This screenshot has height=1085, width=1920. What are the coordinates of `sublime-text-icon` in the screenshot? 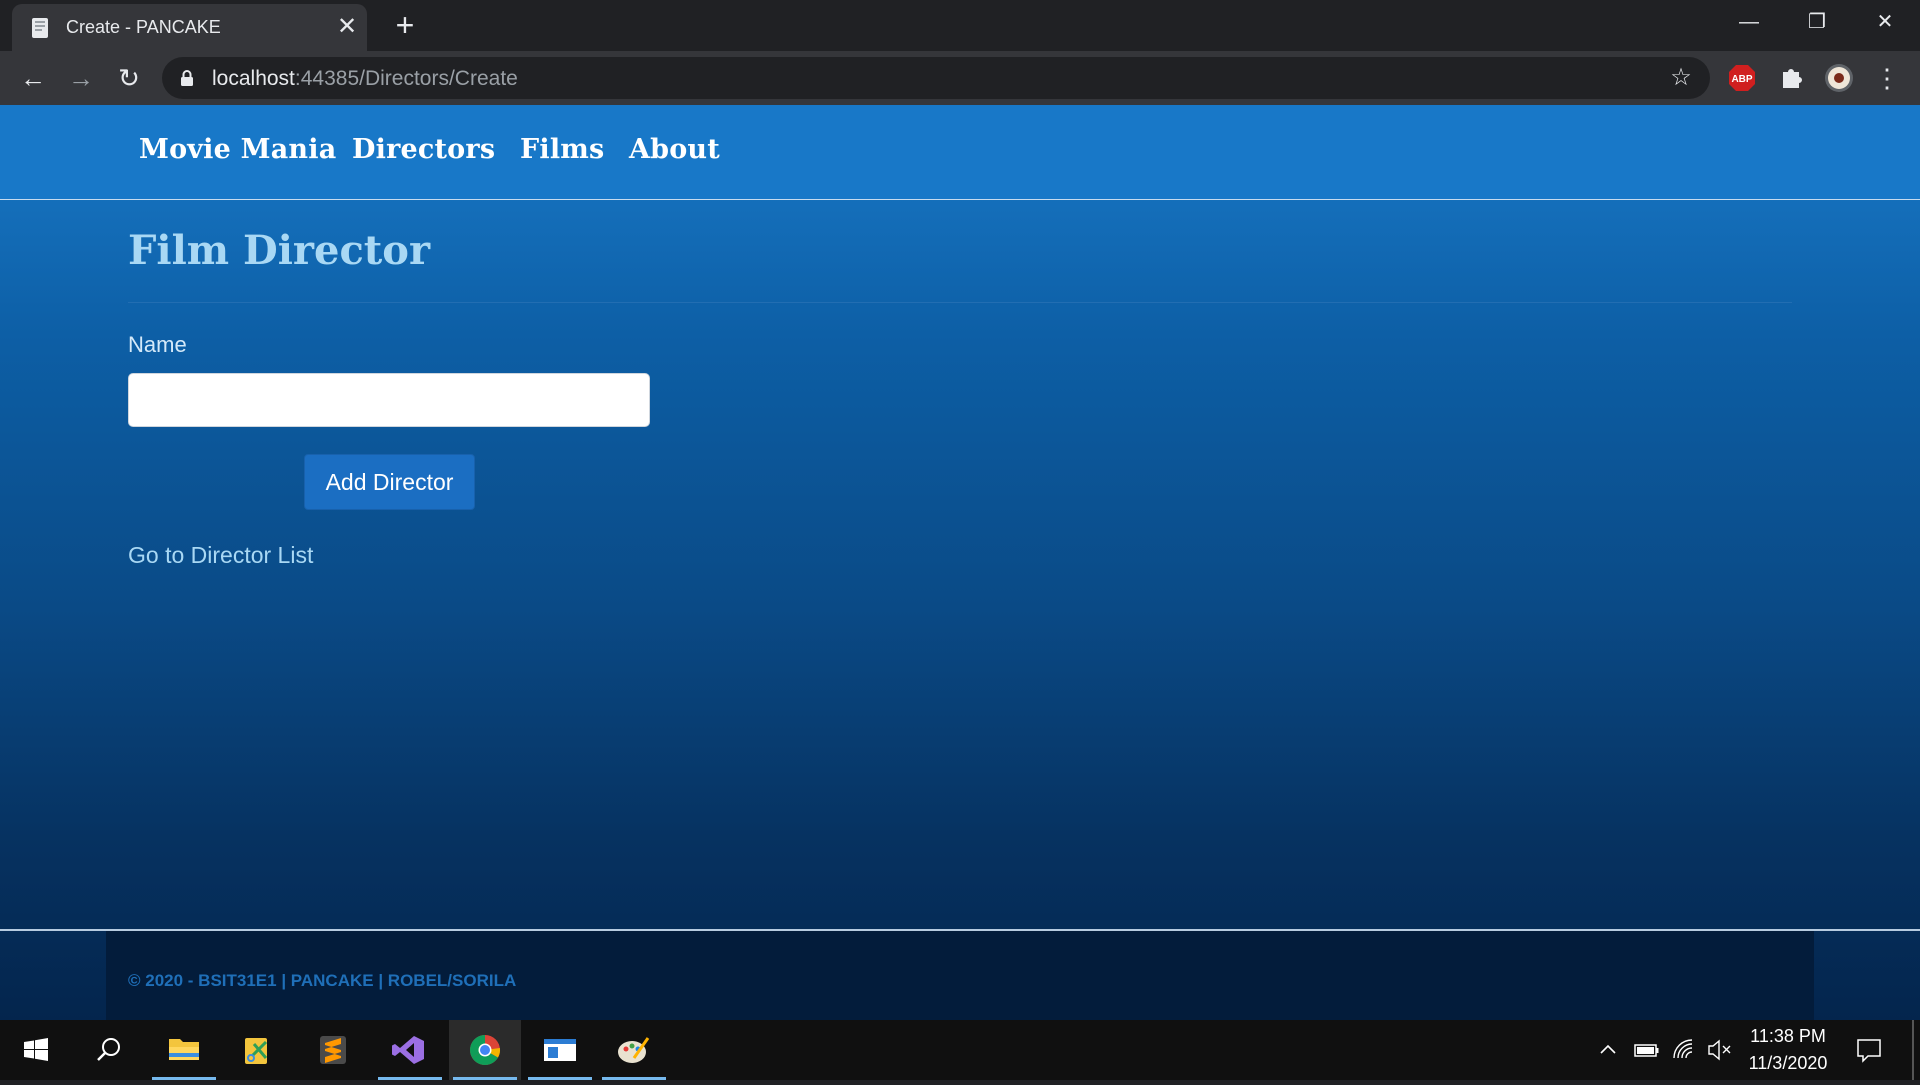 It's located at (334, 1050).